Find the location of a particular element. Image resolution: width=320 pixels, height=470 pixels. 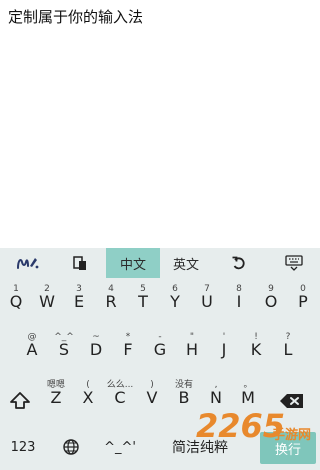

undo-button is located at coordinates (239, 263).